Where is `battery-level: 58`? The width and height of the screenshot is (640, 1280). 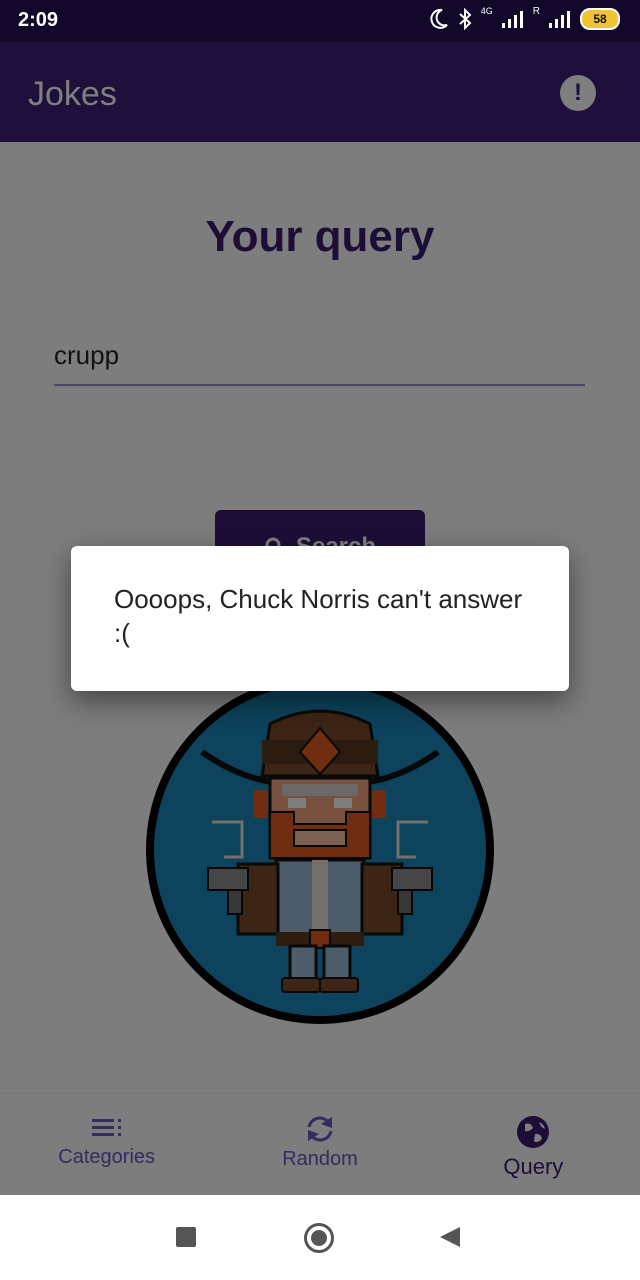
battery-level: 58 is located at coordinates (600, 19).